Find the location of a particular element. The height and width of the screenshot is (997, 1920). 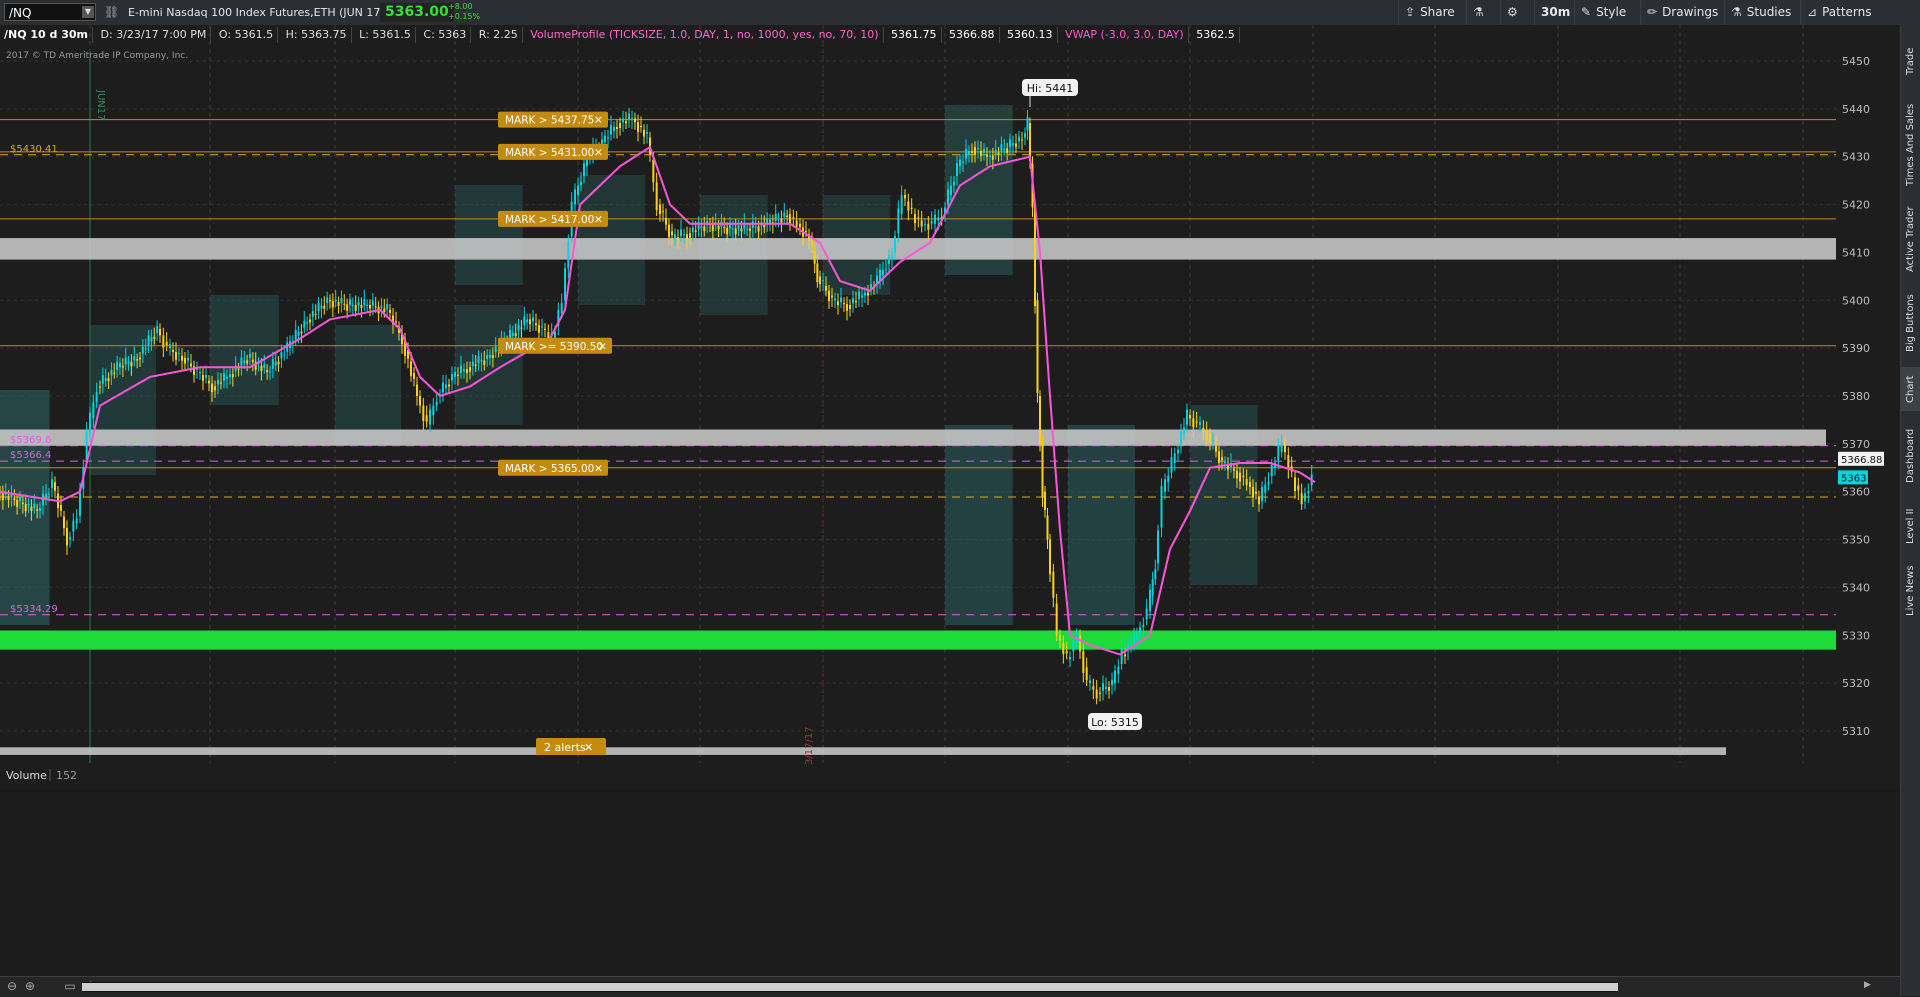

time-scrollbar is located at coordinates (850, 987).